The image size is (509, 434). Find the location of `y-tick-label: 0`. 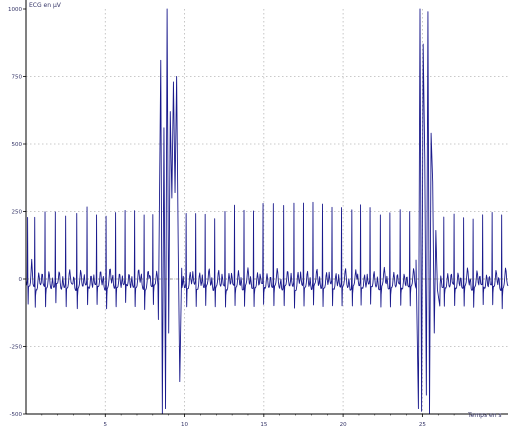

y-tick-label: 0 is located at coordinates (21, 280).